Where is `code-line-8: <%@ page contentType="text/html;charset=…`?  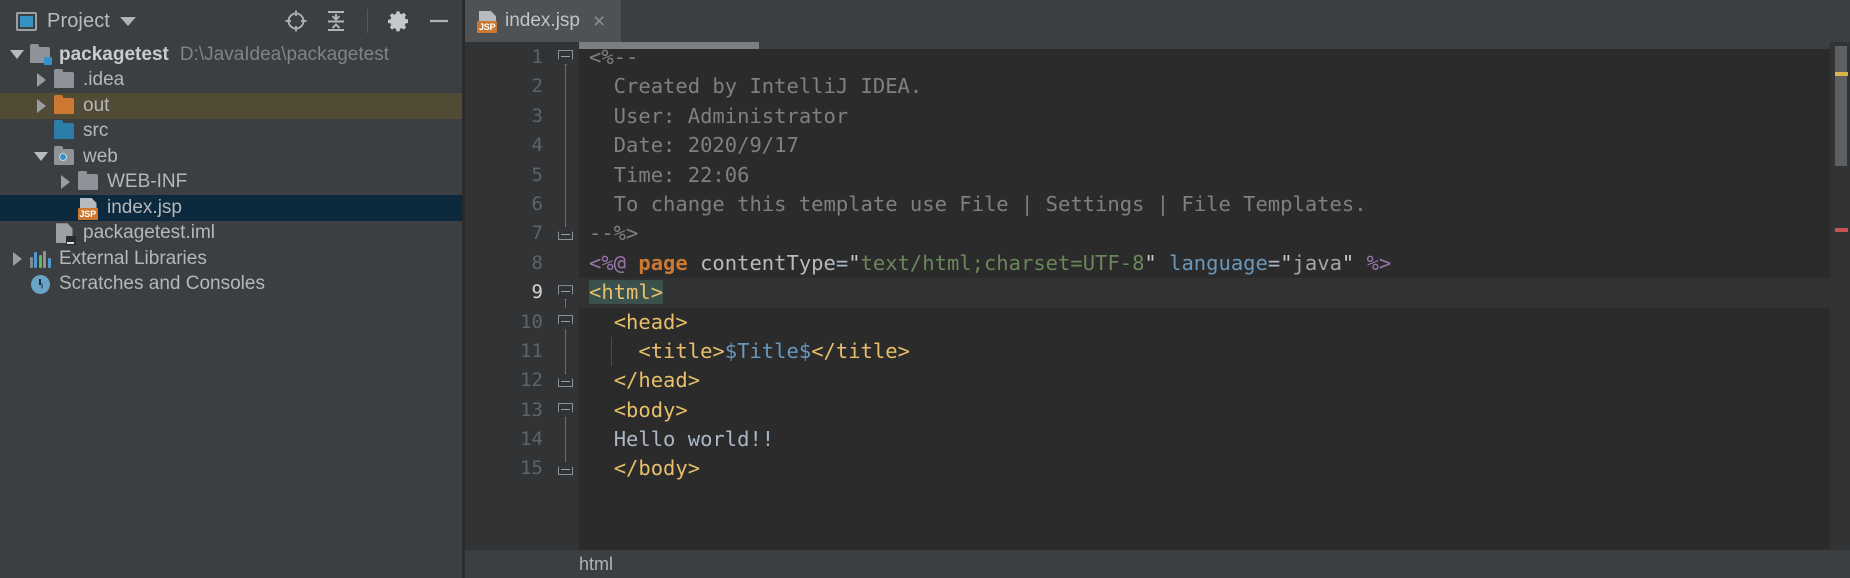
code-line-8: <%@ page contentType="text/html;charset=… is located at coordinates (1204, 263).